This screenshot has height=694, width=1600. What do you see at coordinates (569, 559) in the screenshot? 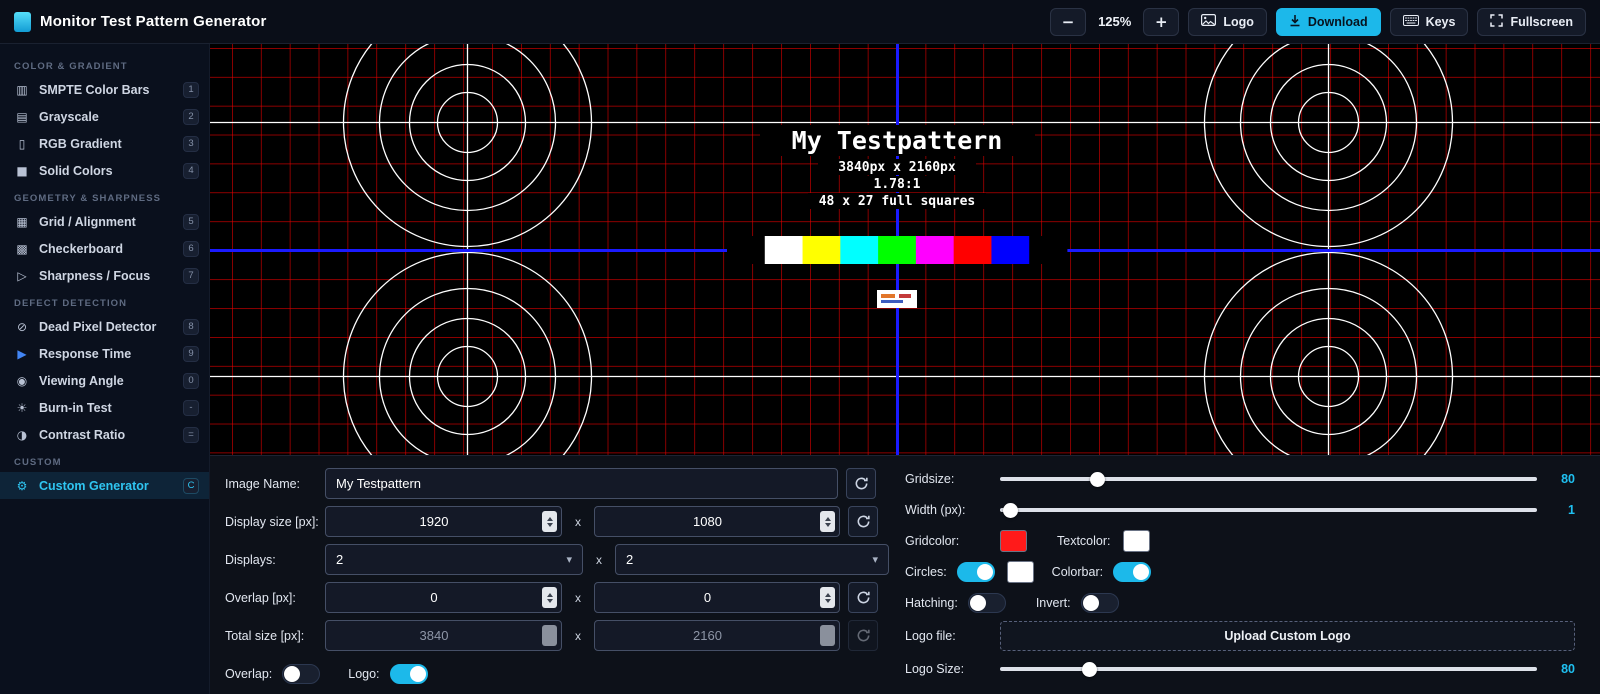
I see `chevron-down-icon: ▾` at bounding box center [569, 559].